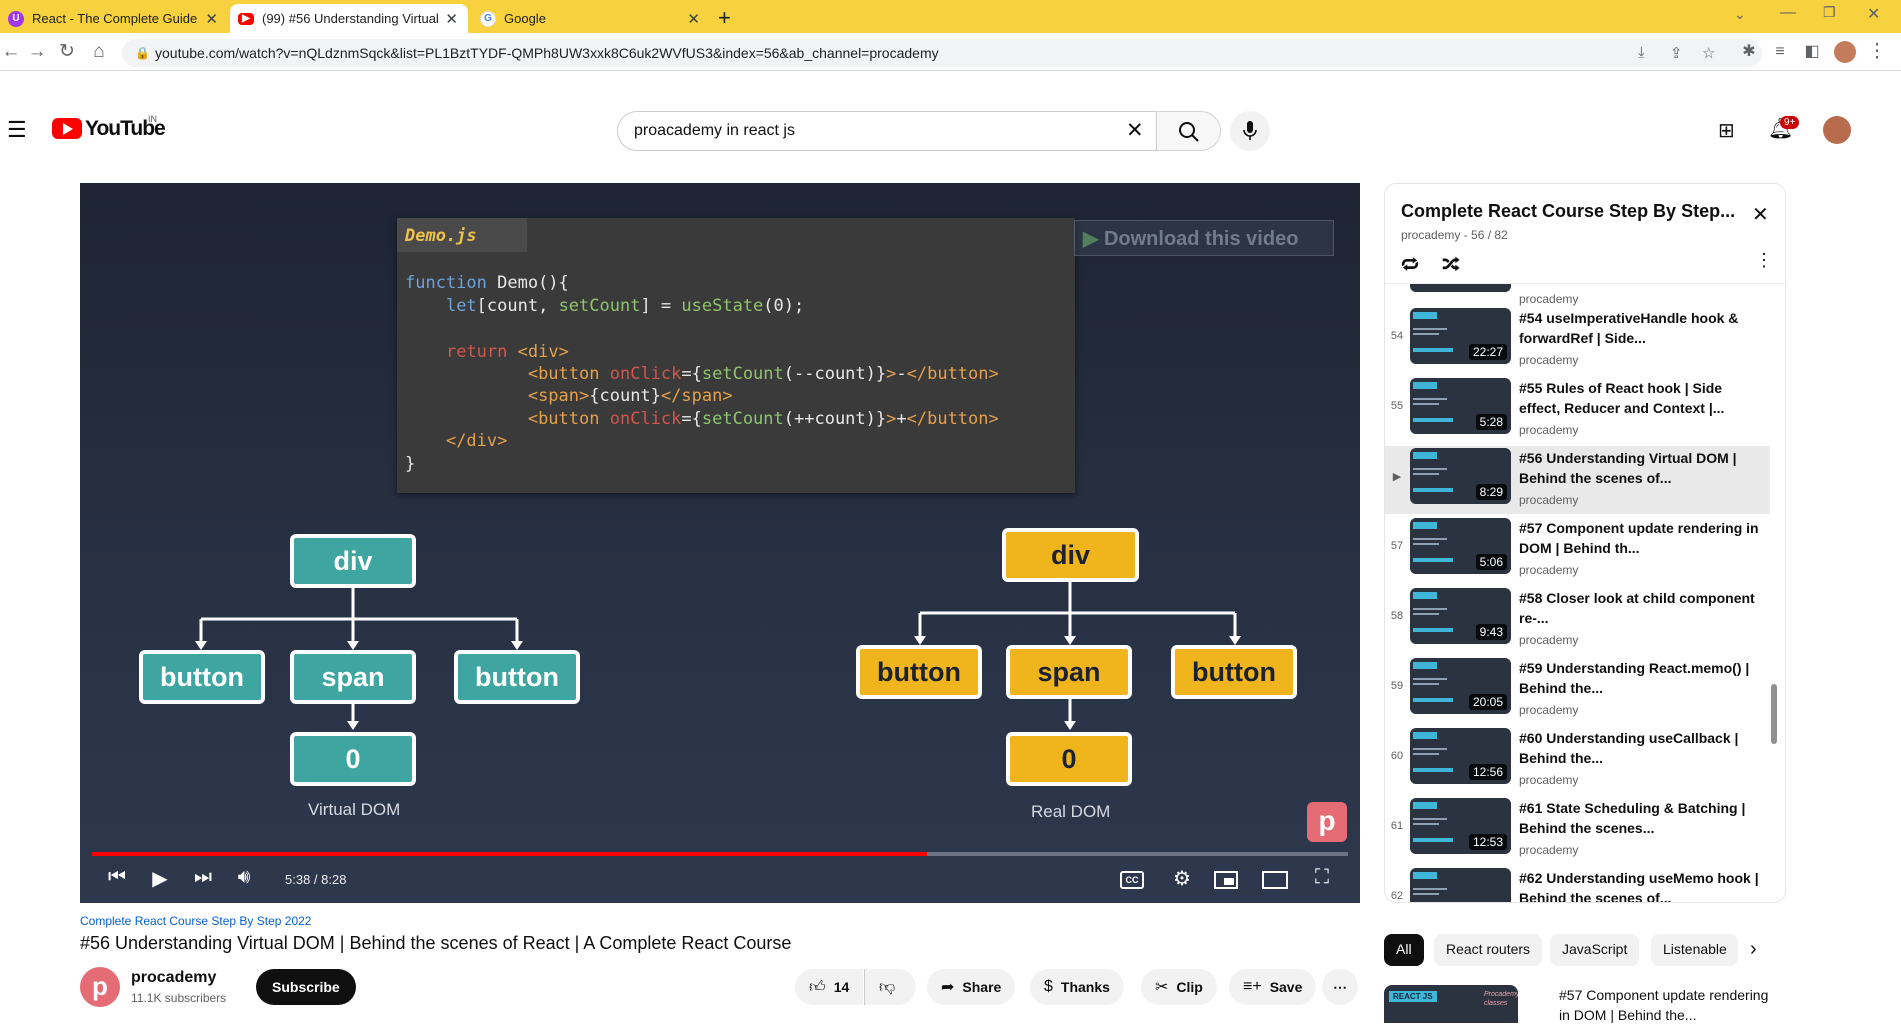 This screenshot has width=1901, height=1025. What do you see at coordinates (117, 877) in the screenshot?
I see `previous-video-icon: ⏮` at bounding box center [117, 877].